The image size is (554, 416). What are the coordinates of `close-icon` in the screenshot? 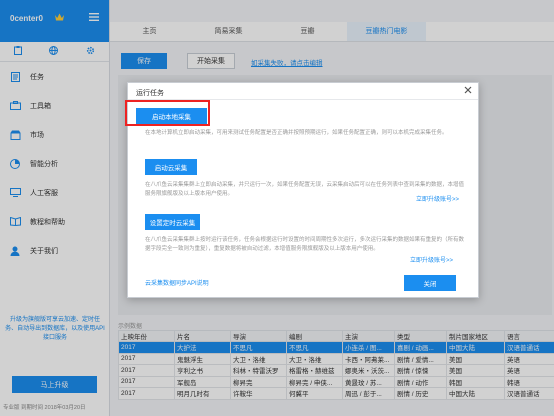 It's located at (468, 91).